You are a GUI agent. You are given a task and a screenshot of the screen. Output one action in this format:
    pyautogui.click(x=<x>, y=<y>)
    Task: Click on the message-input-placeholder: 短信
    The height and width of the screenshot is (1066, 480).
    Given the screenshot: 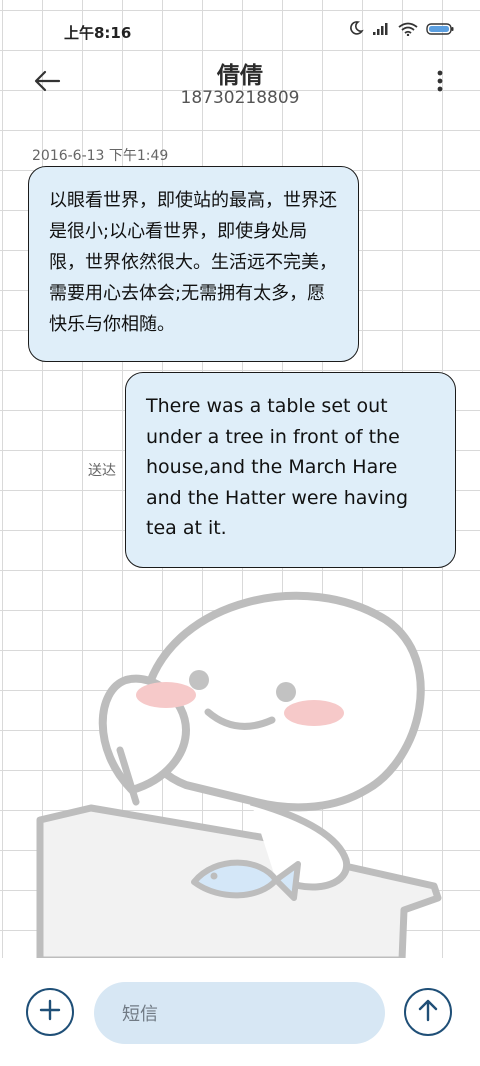 What is the action you would take?
    pyautogui.click(x=140, y=1014)
    